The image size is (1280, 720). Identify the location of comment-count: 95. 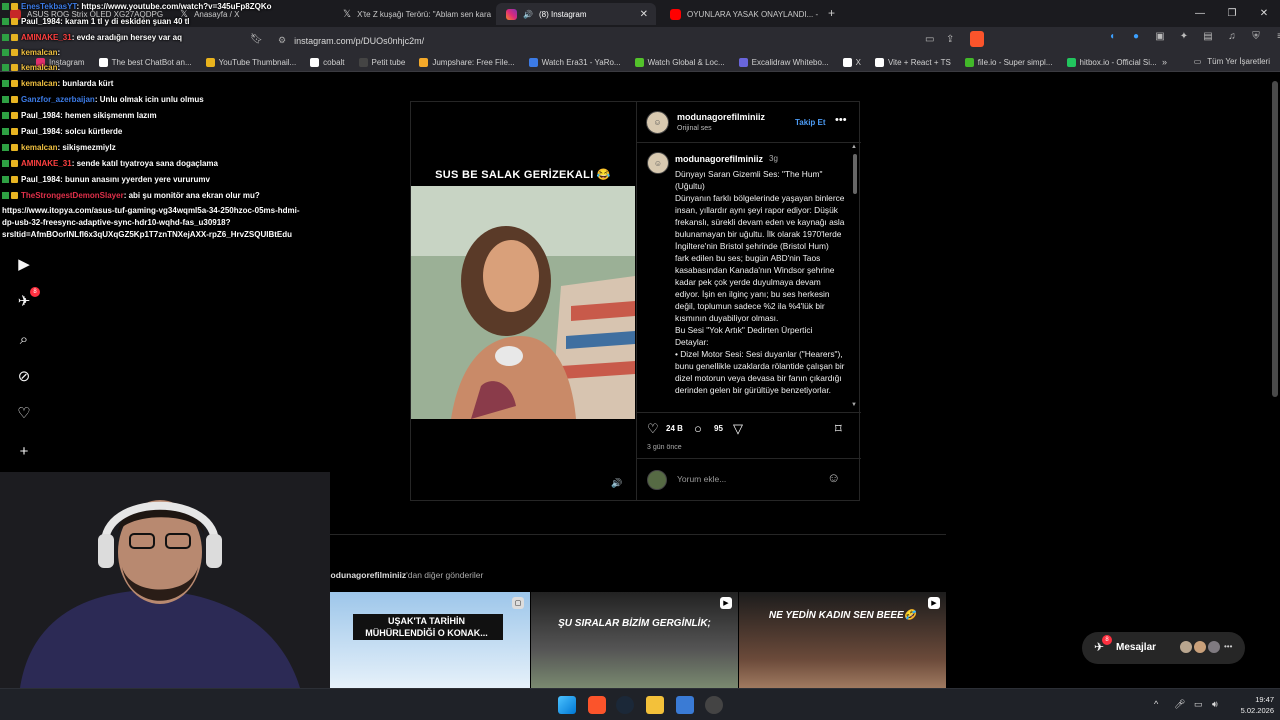
(718, 428).